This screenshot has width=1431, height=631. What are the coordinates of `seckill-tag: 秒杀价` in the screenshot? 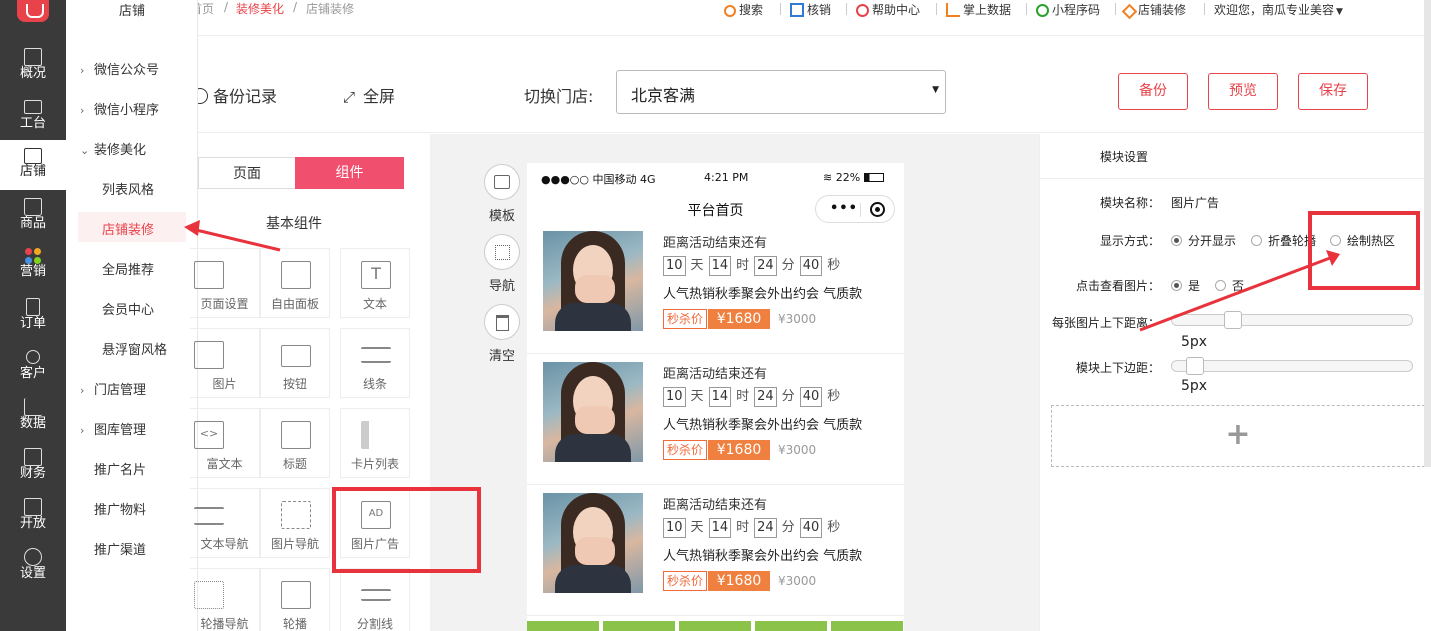 It's located at (685, 450).